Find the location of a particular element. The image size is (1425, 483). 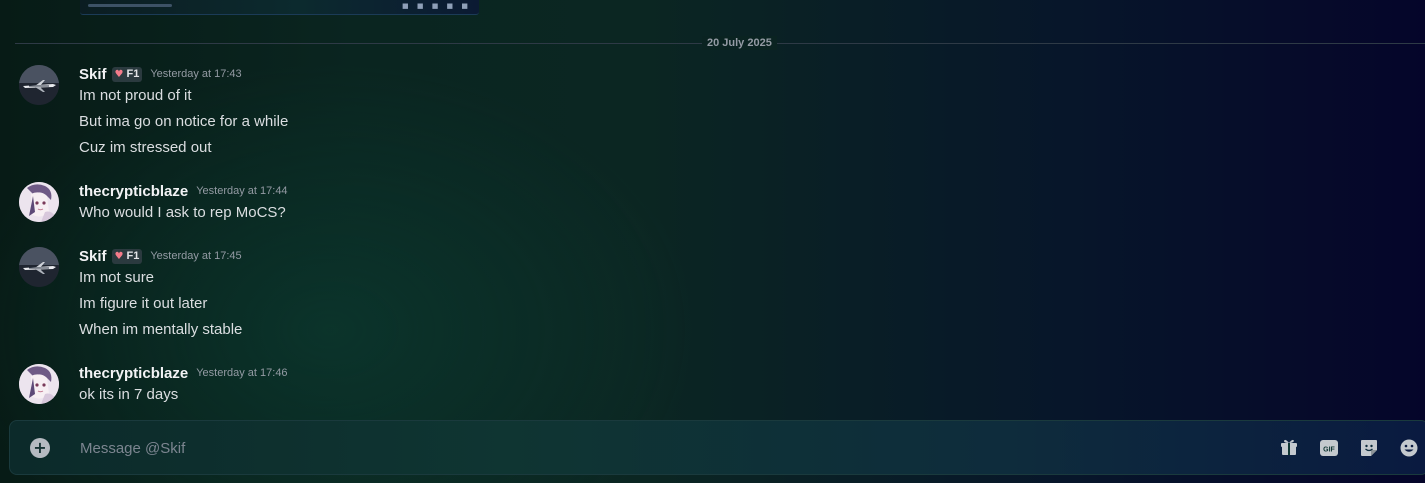

embed-controls-icon: ■ ■ ■ ■ ■ is located at coordinates (436, 6).